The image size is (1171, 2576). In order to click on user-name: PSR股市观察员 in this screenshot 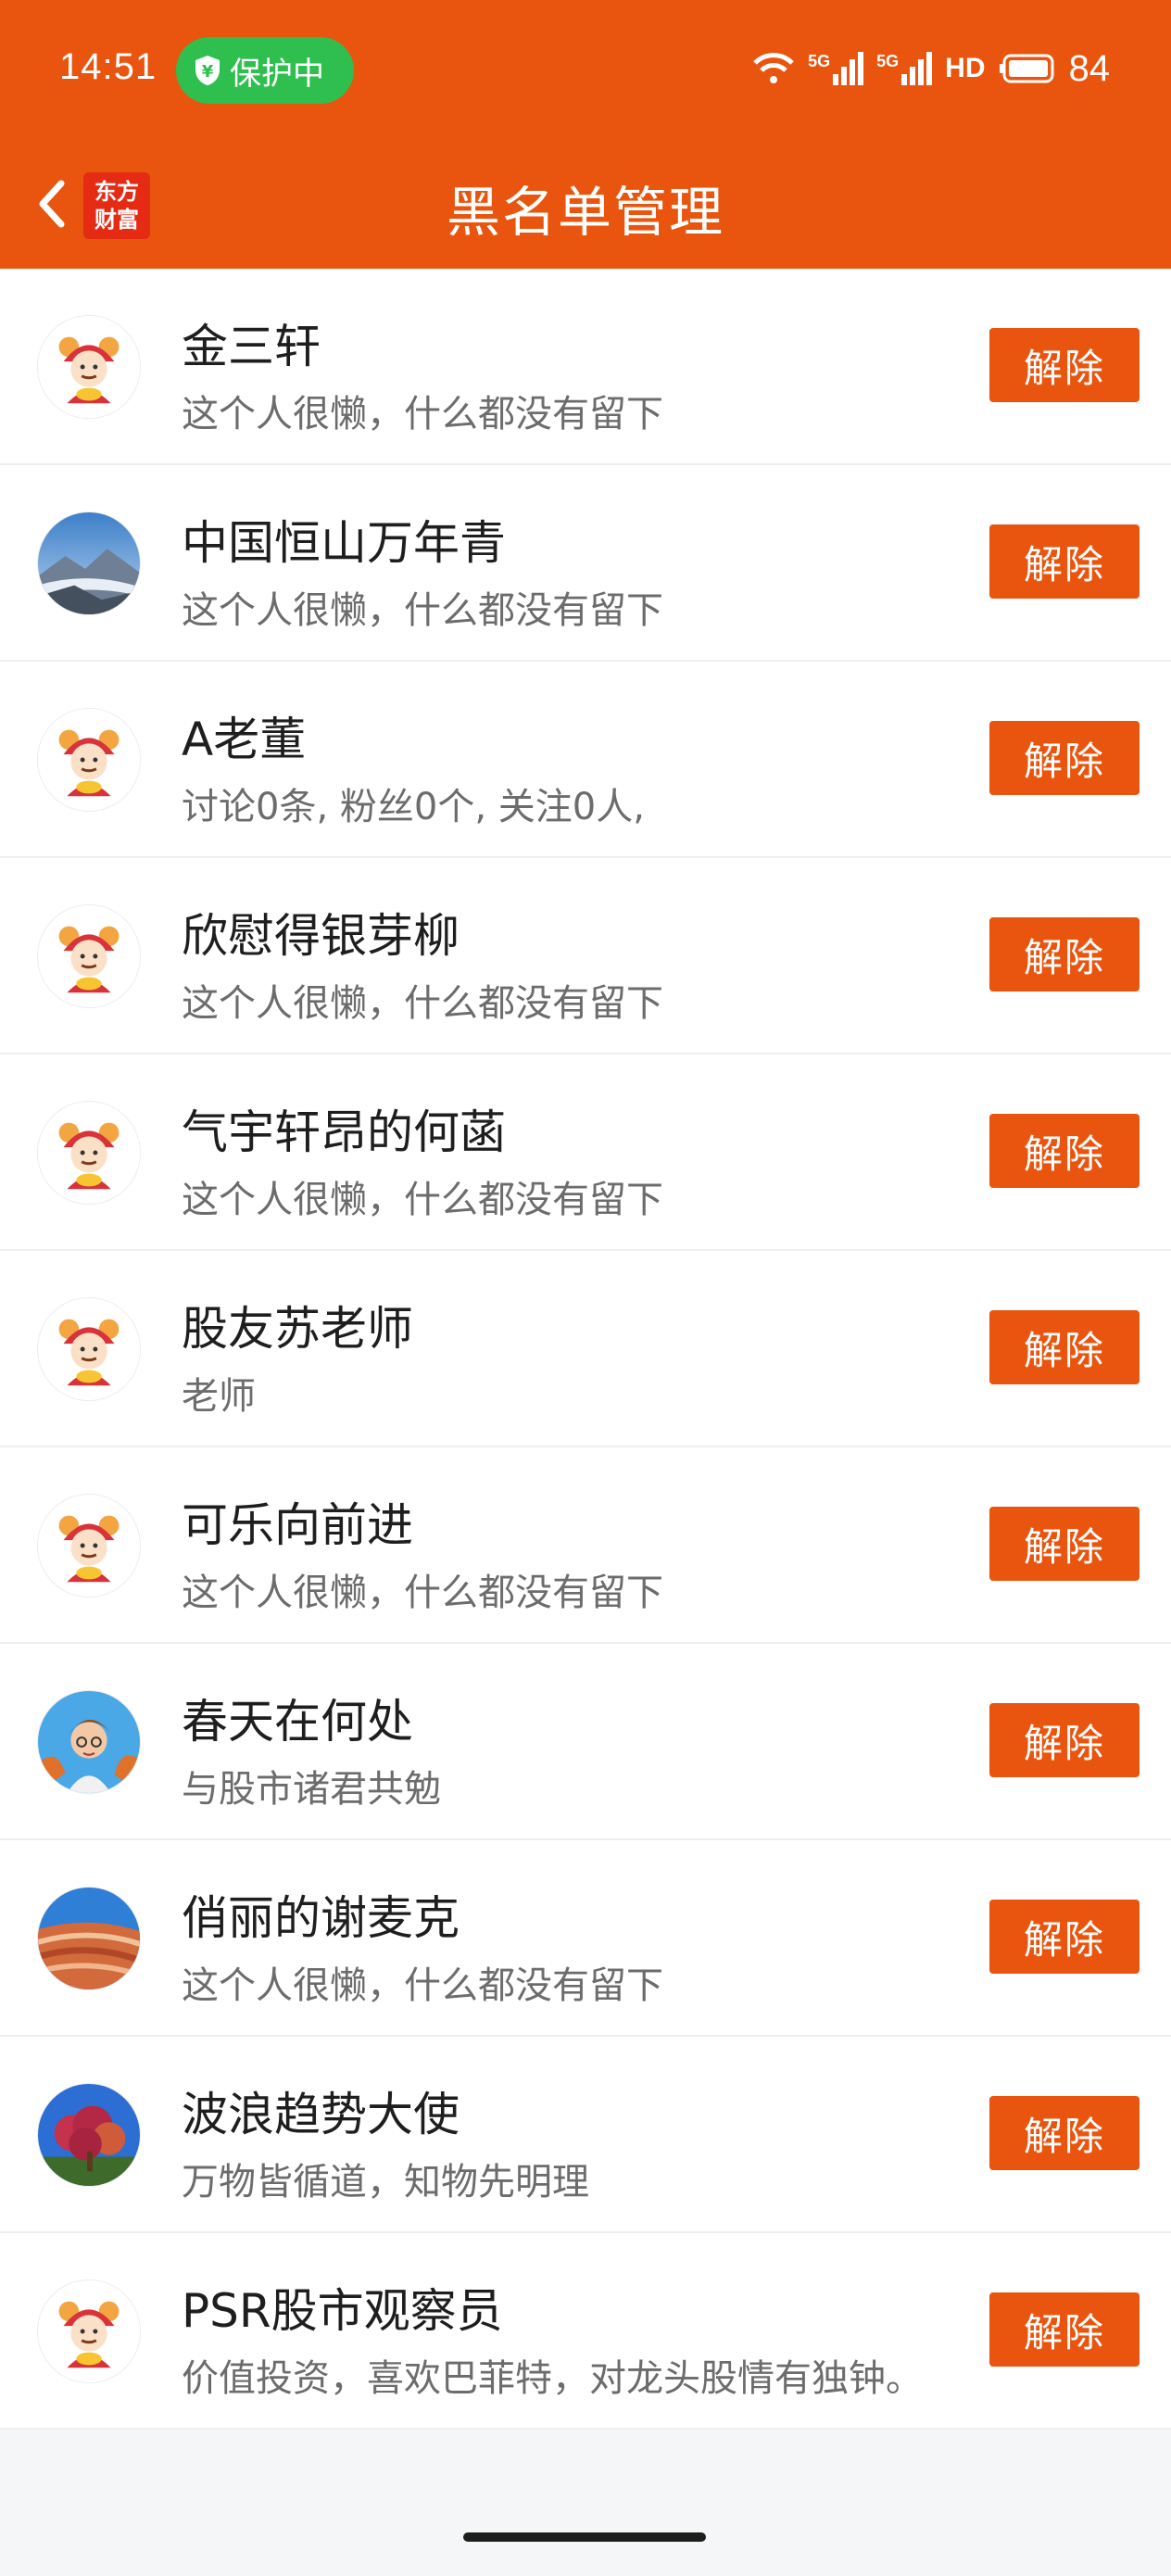, I will do `click(343, 2307)`.